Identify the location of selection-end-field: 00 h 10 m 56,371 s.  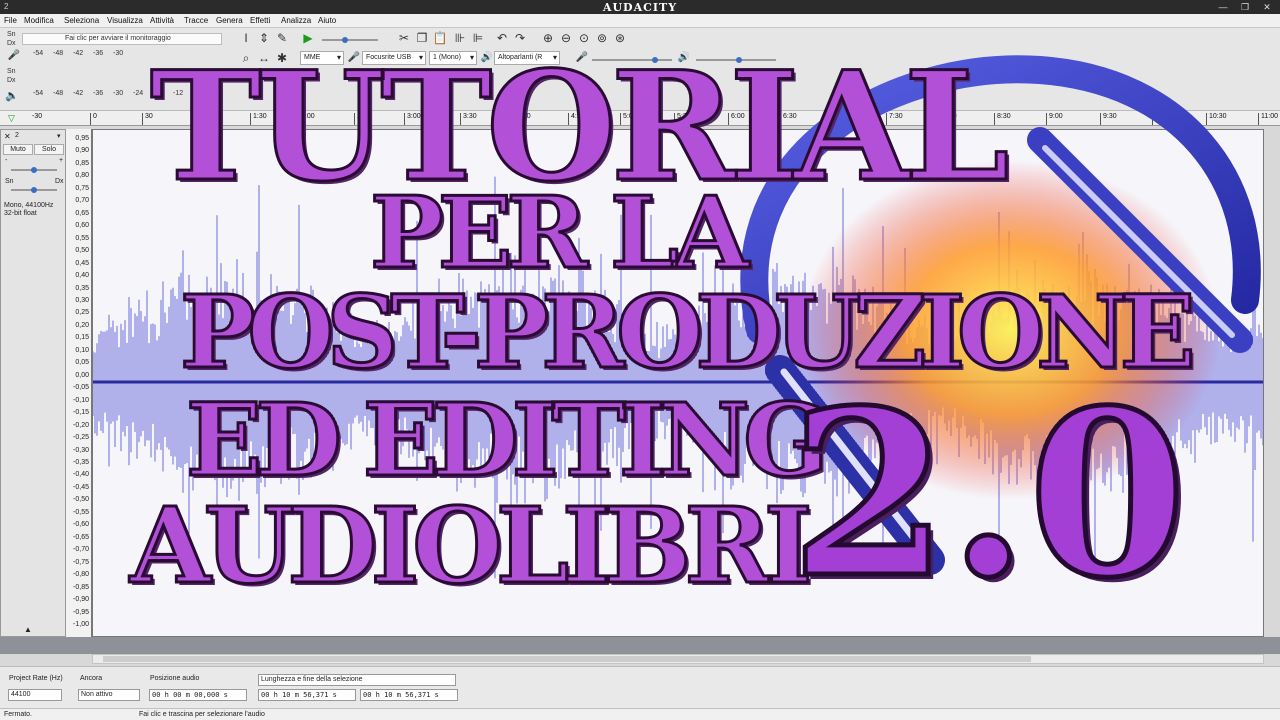
(409, 695).